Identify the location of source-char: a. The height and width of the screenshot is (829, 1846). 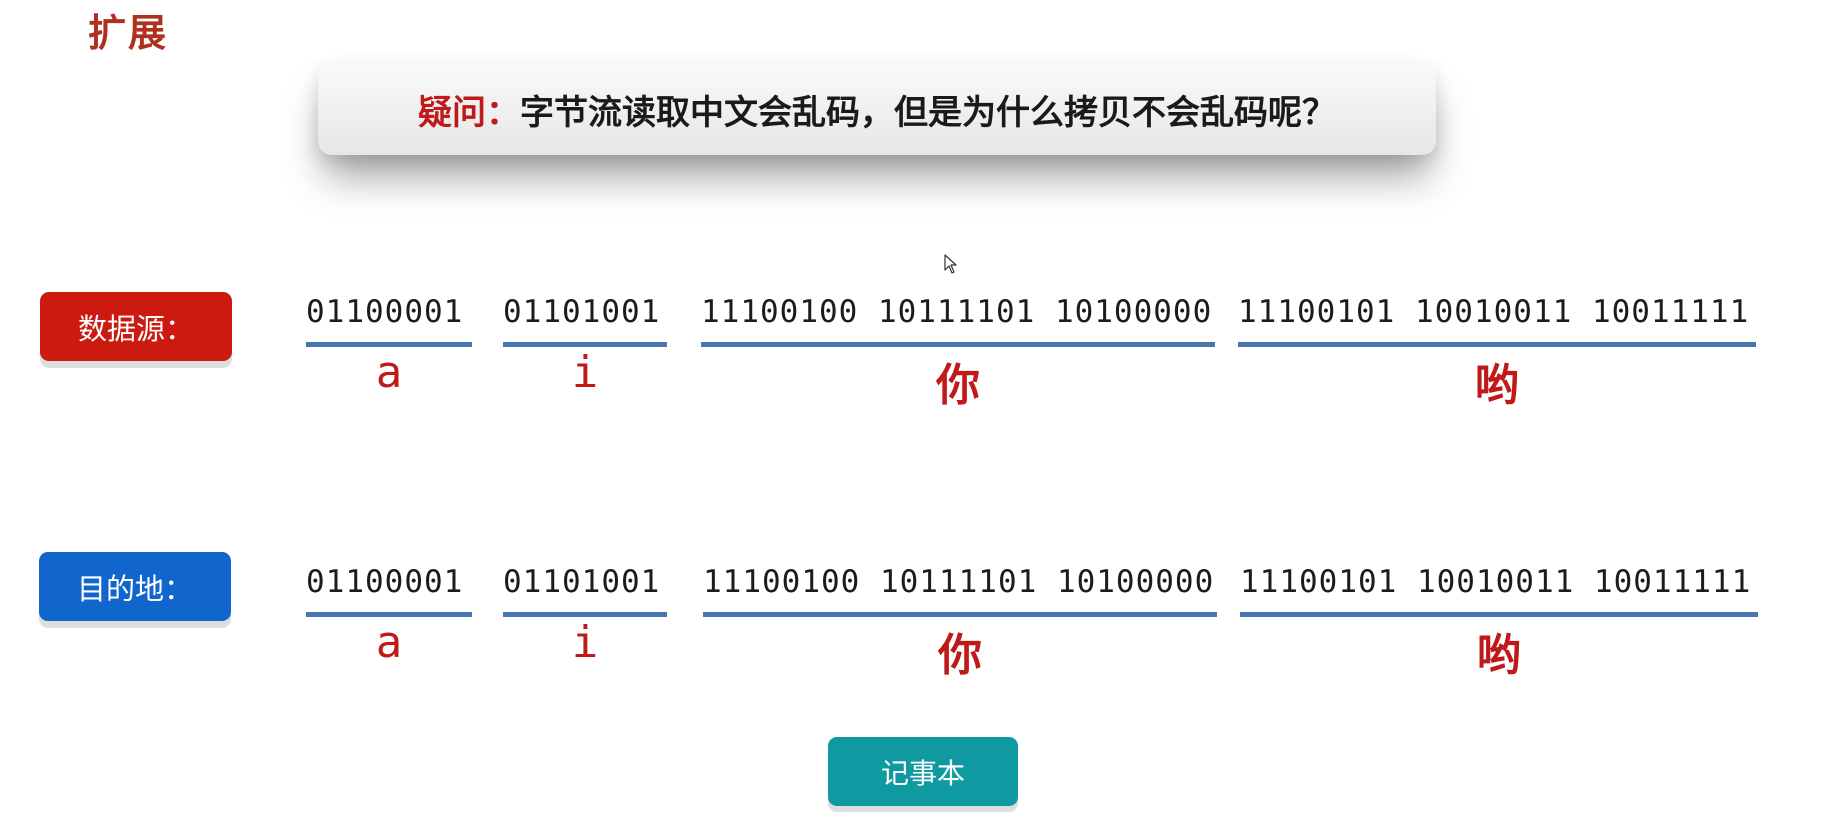
(389, 372).